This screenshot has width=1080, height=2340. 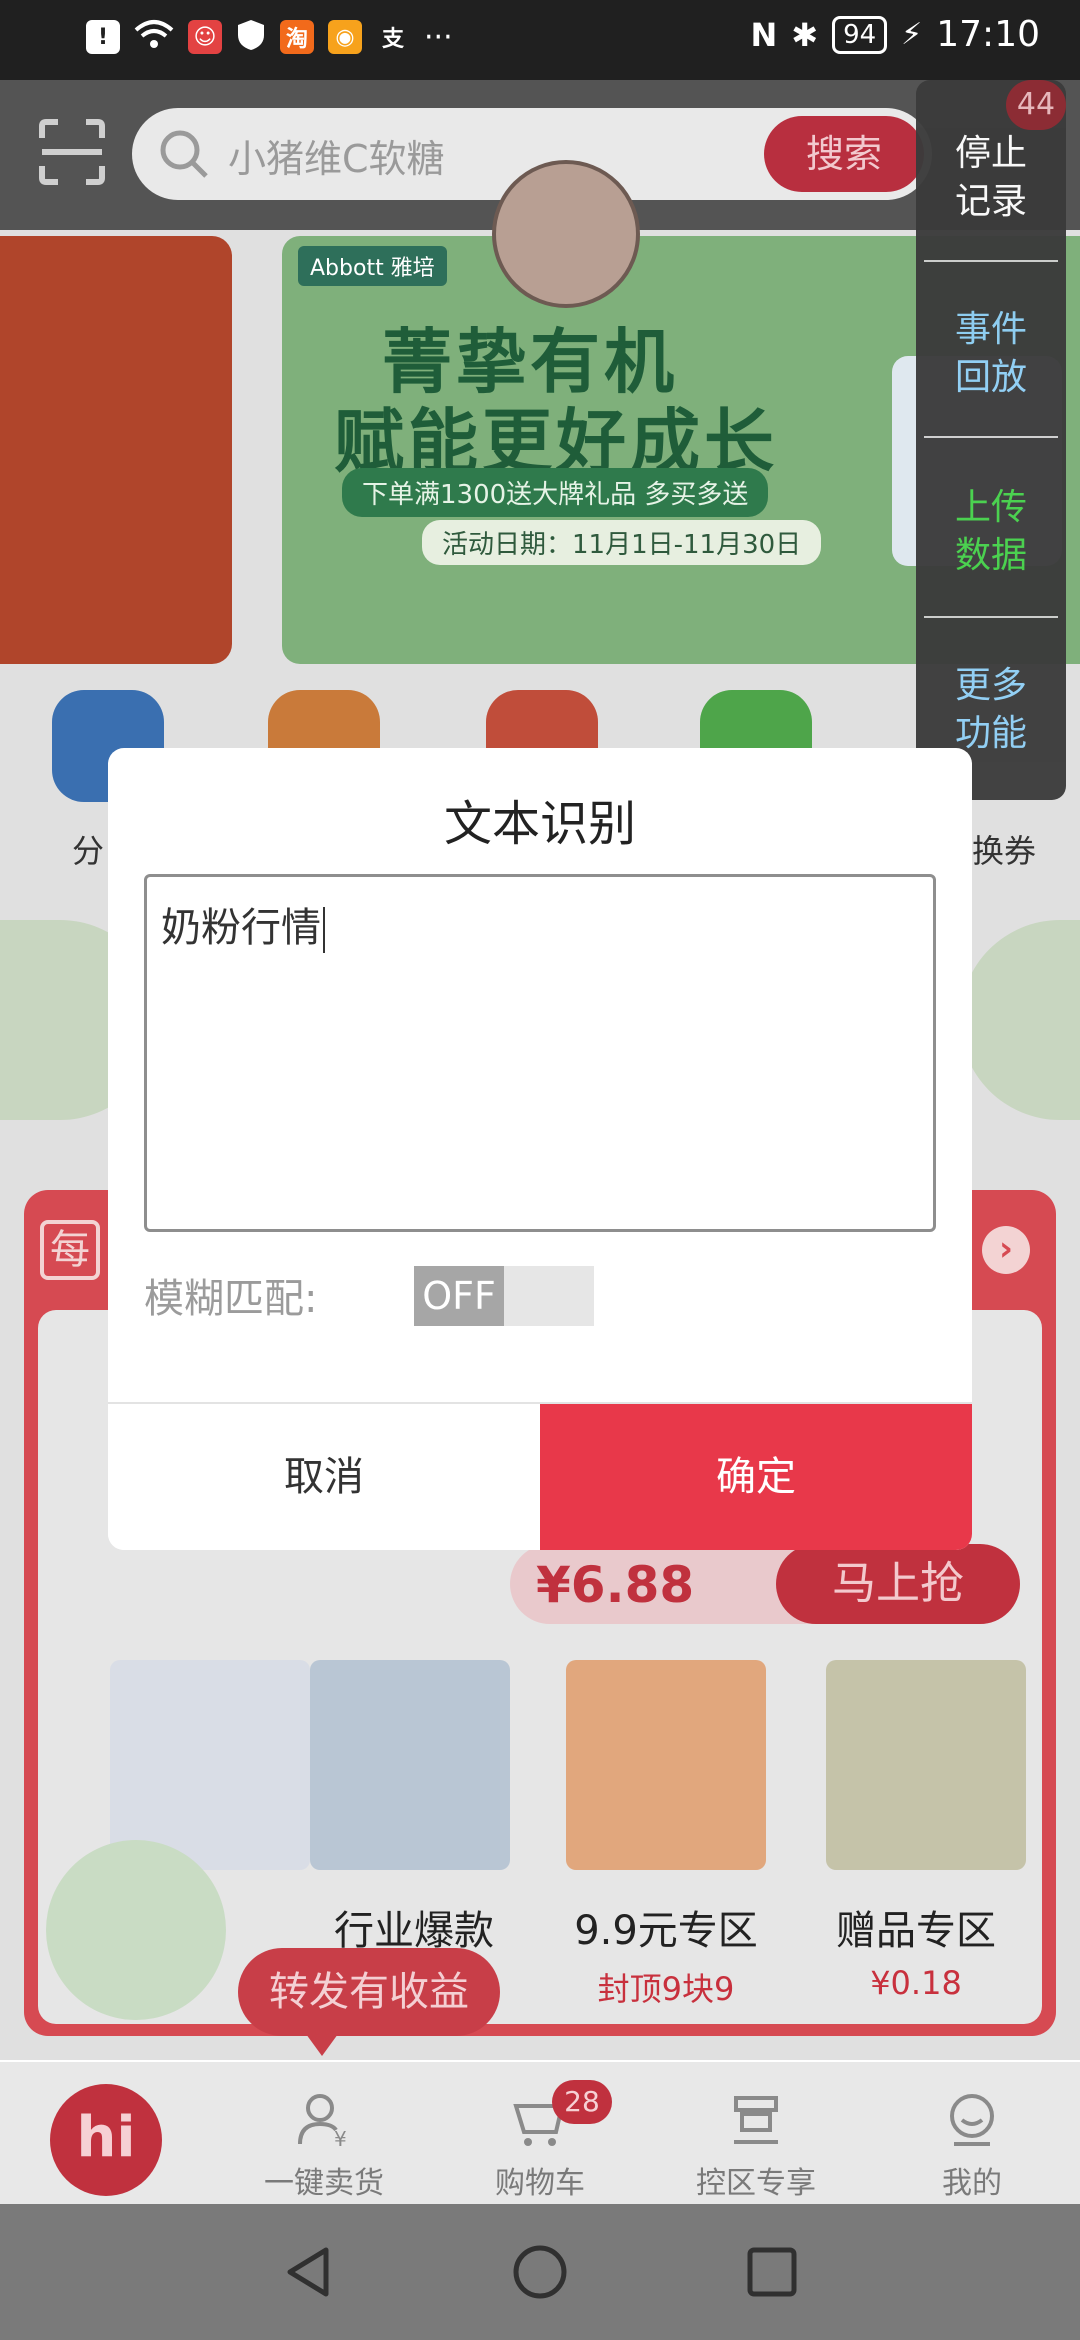 What do you see at coordinates (615, 1585) in the screenshot?
I see `deal-price: ¥6.88` at bounding box center [615, 1585].